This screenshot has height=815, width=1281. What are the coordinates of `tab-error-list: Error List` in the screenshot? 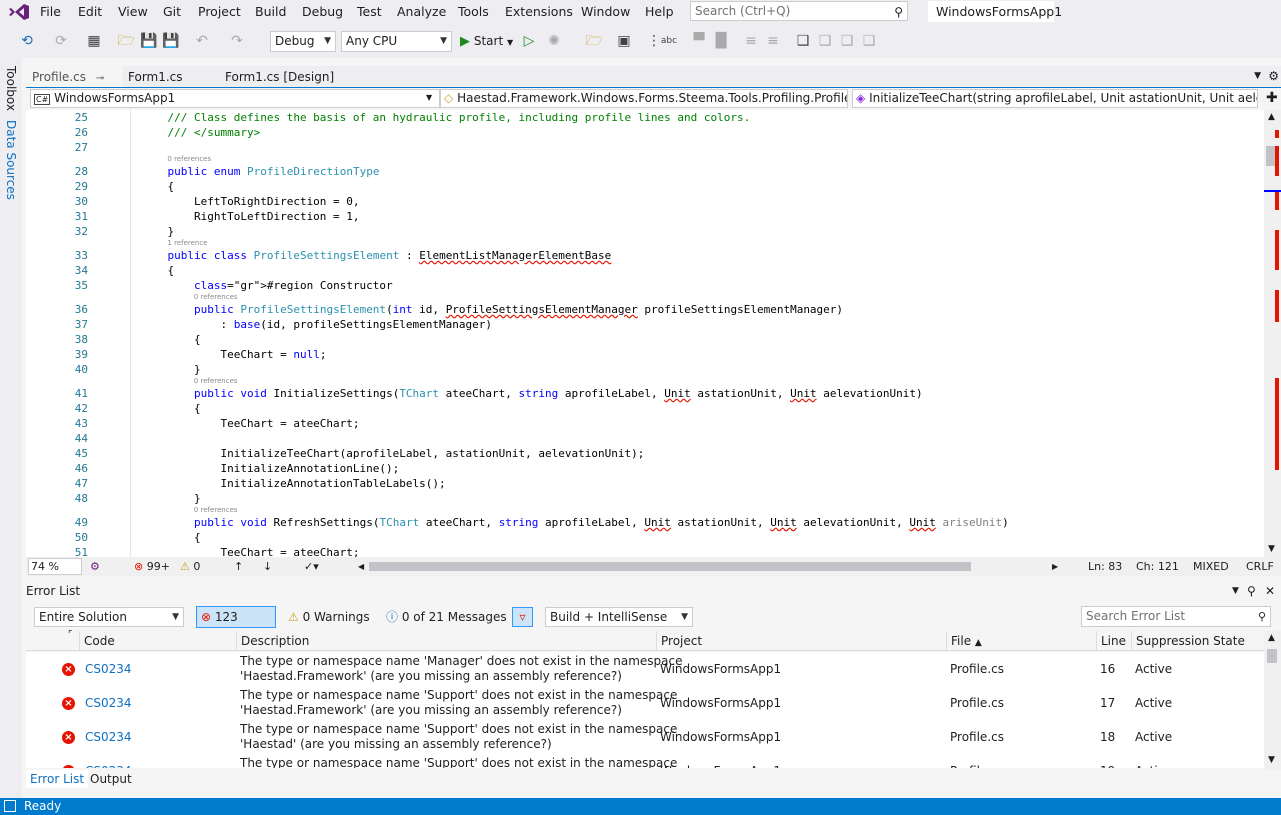 It's located at (57, 779).